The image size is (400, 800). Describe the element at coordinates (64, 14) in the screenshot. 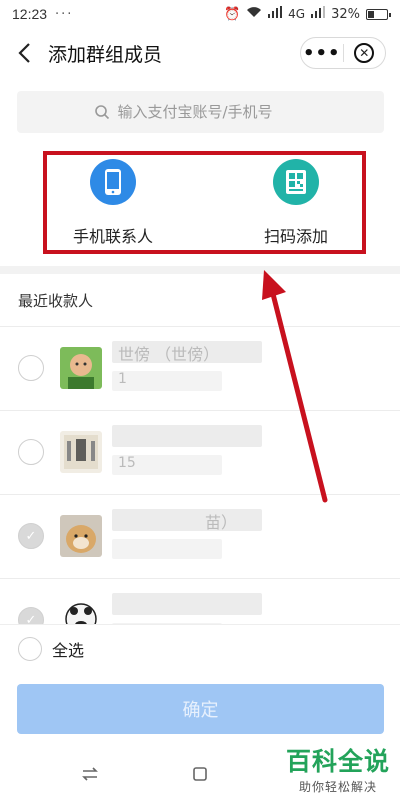

I see `notification-dots: ···` at that location.